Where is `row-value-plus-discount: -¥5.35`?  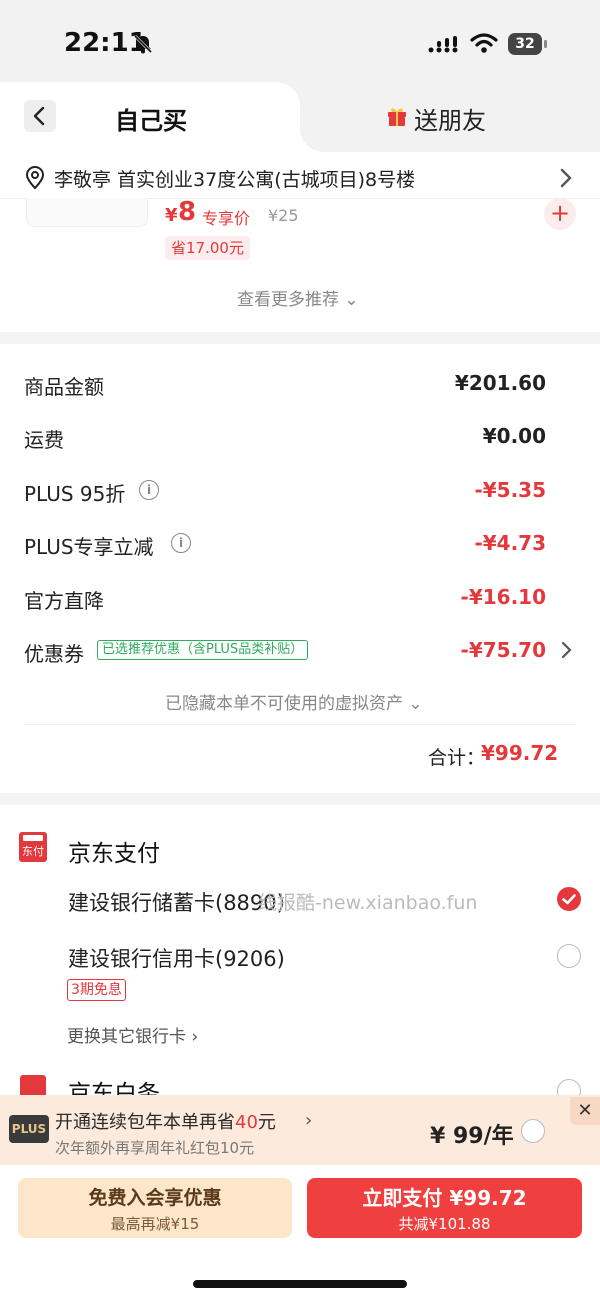
row-value-plus-discount: -¥5.35 is located at coordinates (510, 490).